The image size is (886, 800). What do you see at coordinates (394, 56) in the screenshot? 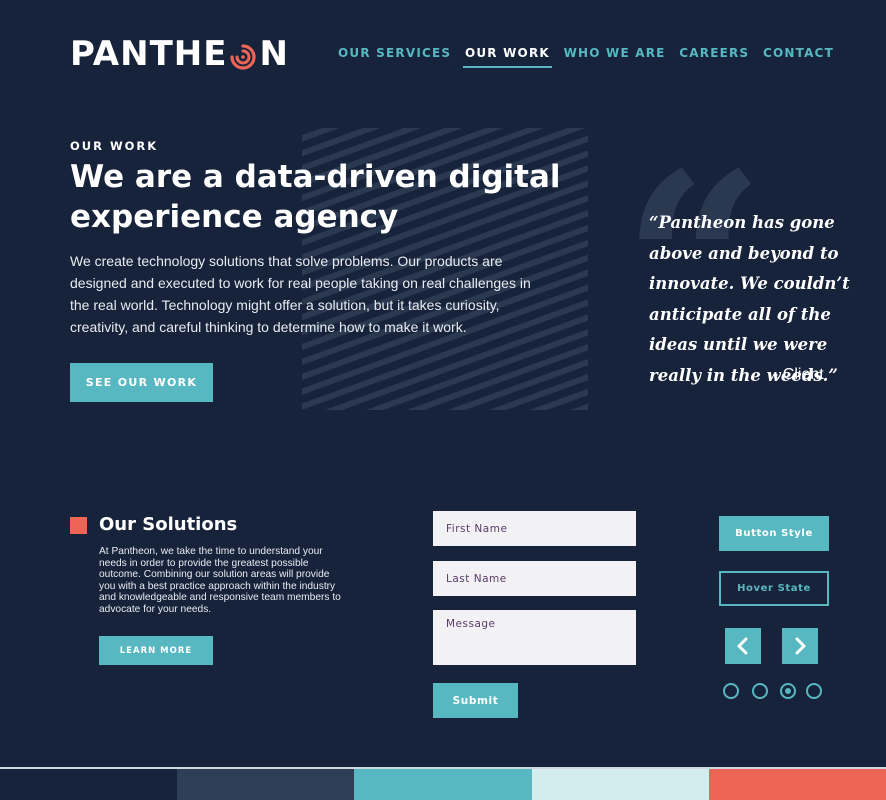
I see `nav-our-services: OUR SERVICES` at bounding box center [394, 56].